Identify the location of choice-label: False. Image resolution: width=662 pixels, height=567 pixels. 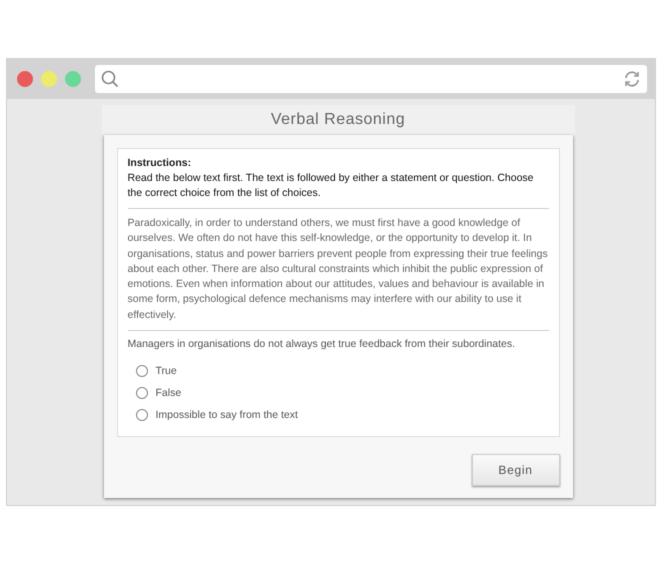
(169, 393).